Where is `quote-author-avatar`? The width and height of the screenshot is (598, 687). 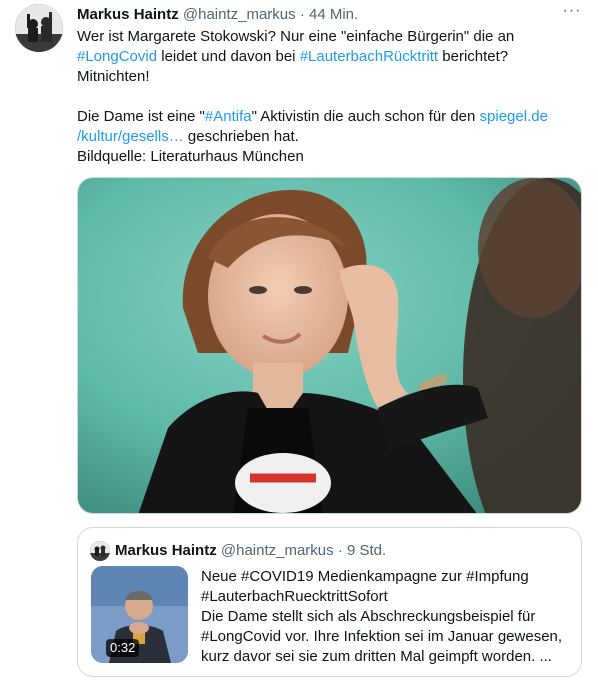
quote-author-avatar is located at coordinates (100, 551).